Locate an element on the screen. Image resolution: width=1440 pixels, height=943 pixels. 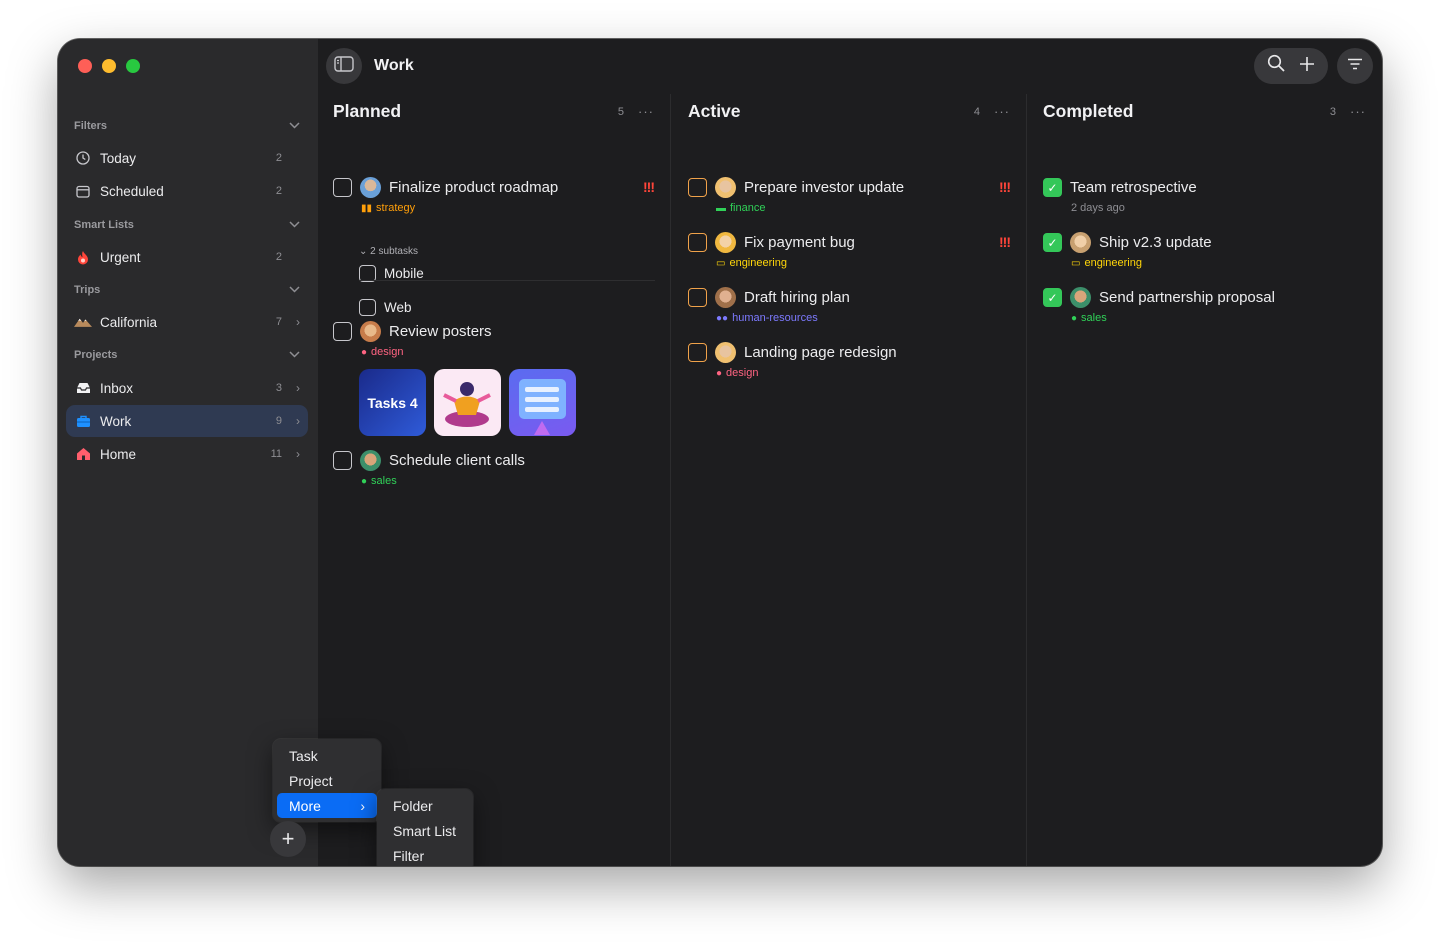
chevron-down-icon is located at coordinates (294, 126).